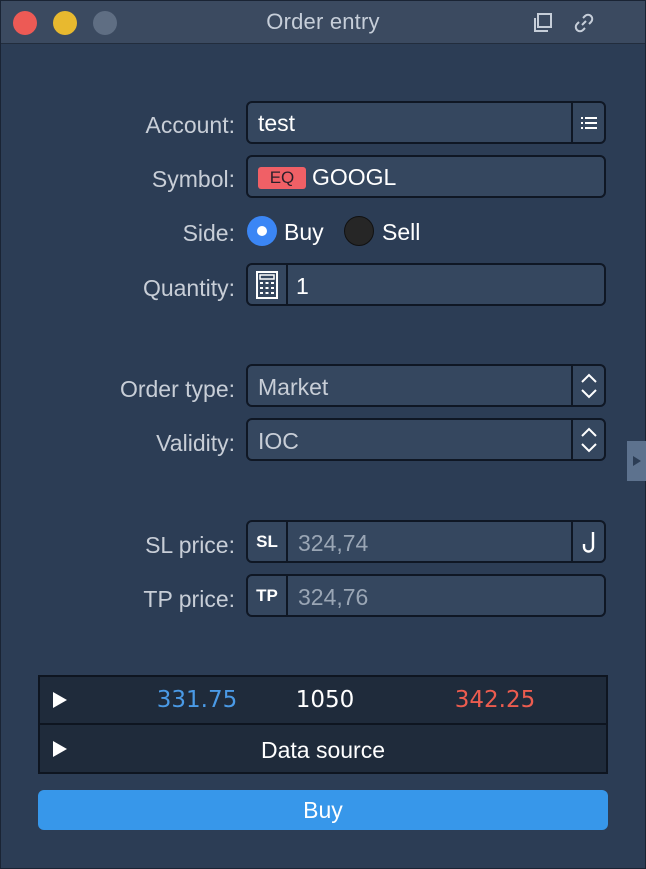  What do you see at coordinates (426, 595) in the screenshot?
I see `tp-price-field: TP 324,76` at bounding box center [426, 595].